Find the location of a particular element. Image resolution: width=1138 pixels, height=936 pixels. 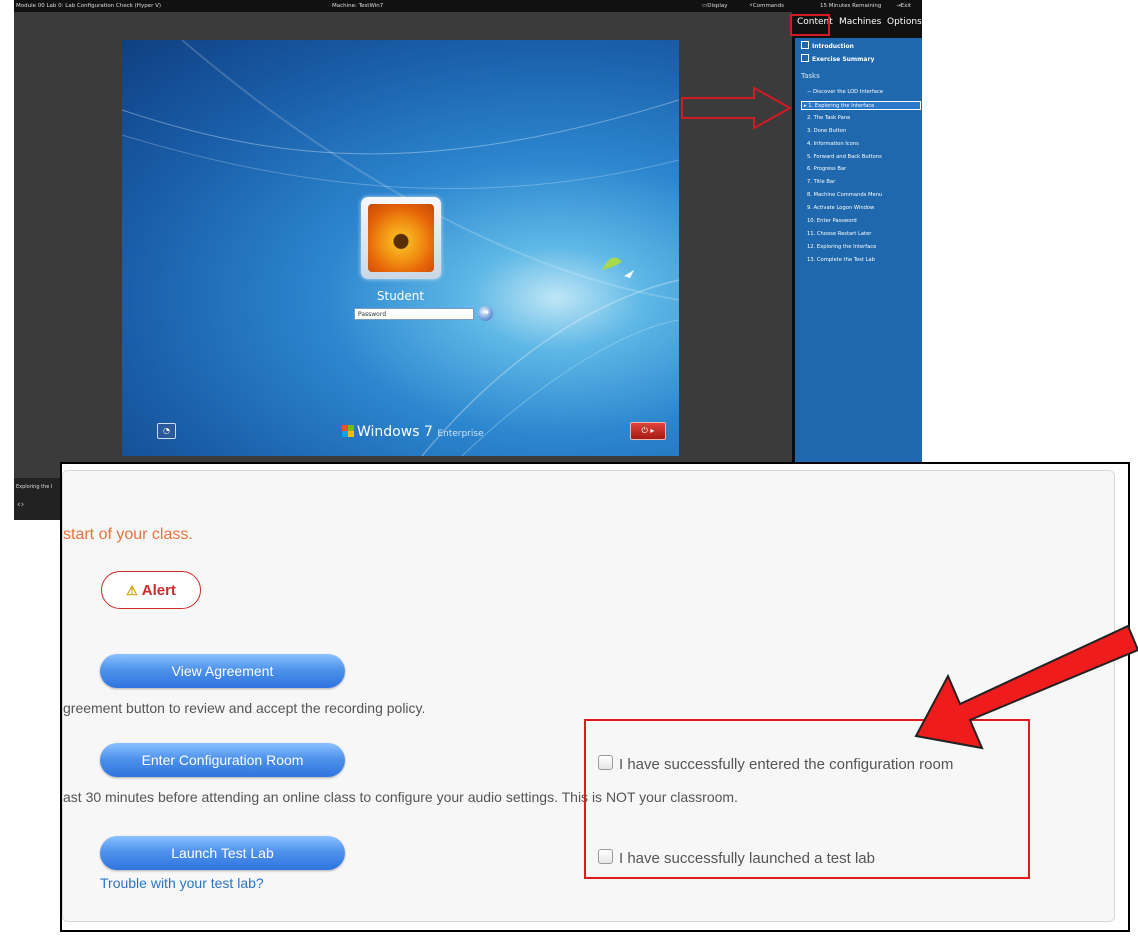

user-avatar is located at coordinates (401, 238).